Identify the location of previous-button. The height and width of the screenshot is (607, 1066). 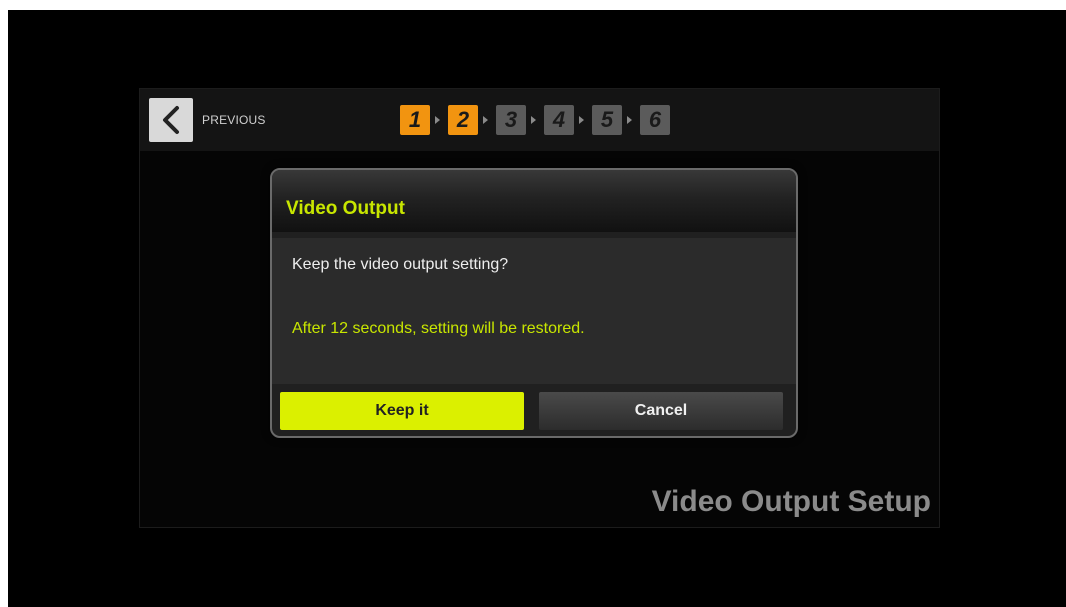
(171, 120).